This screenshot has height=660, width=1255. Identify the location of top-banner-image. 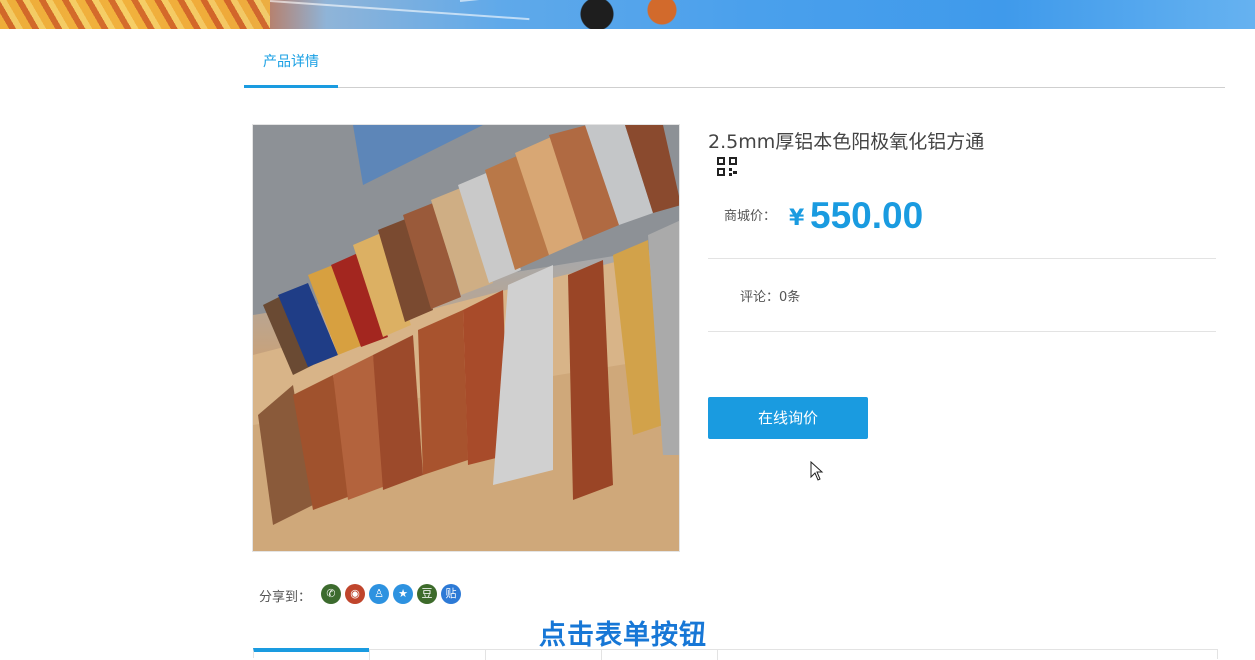
(627, 14).